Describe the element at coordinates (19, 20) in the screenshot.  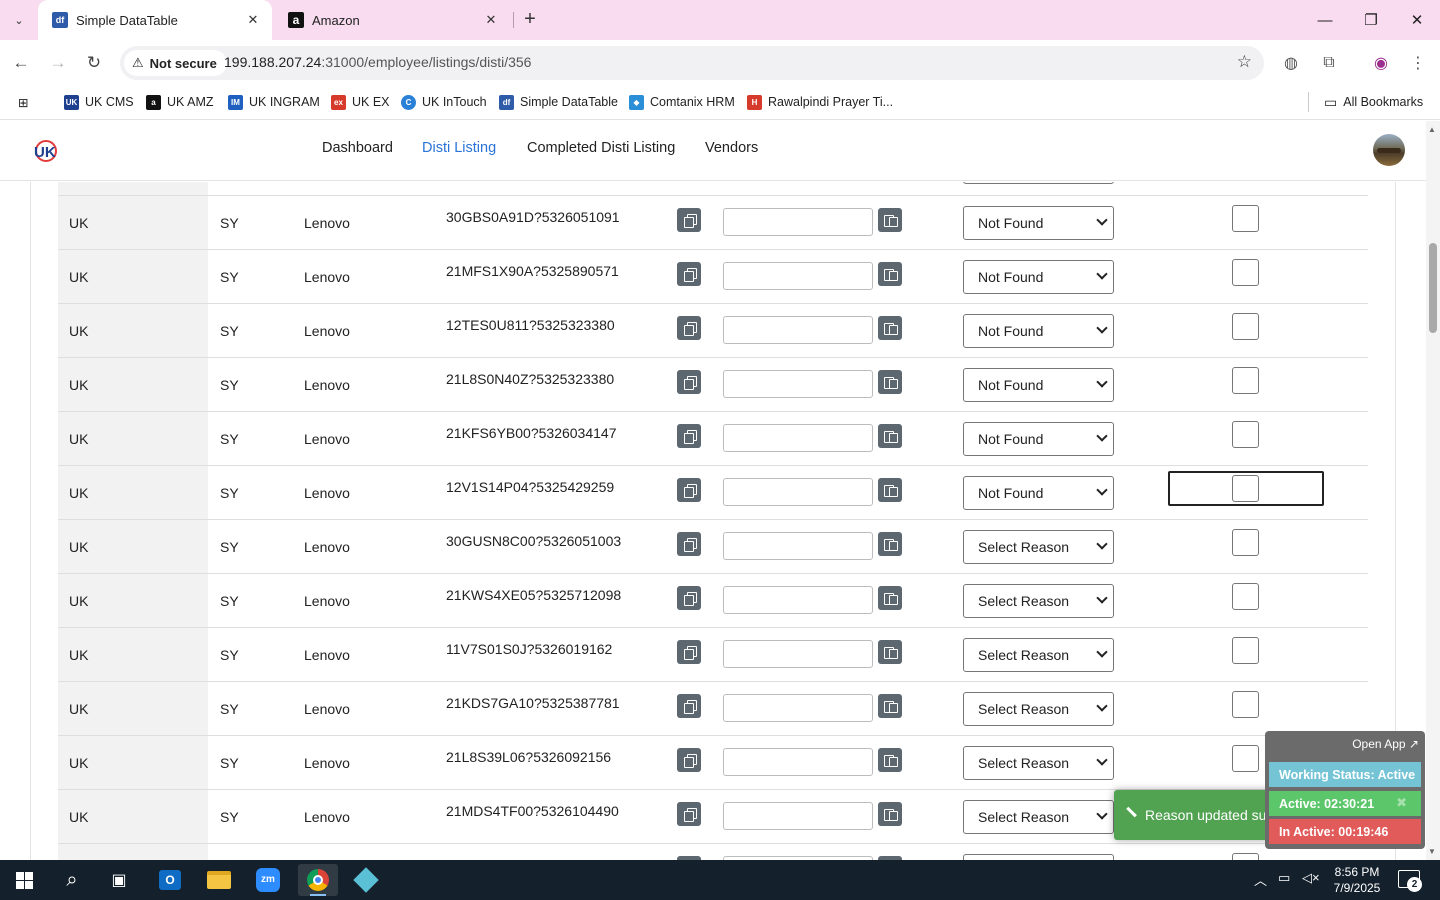
I see `tab-search-icon: ⌄` at that location.